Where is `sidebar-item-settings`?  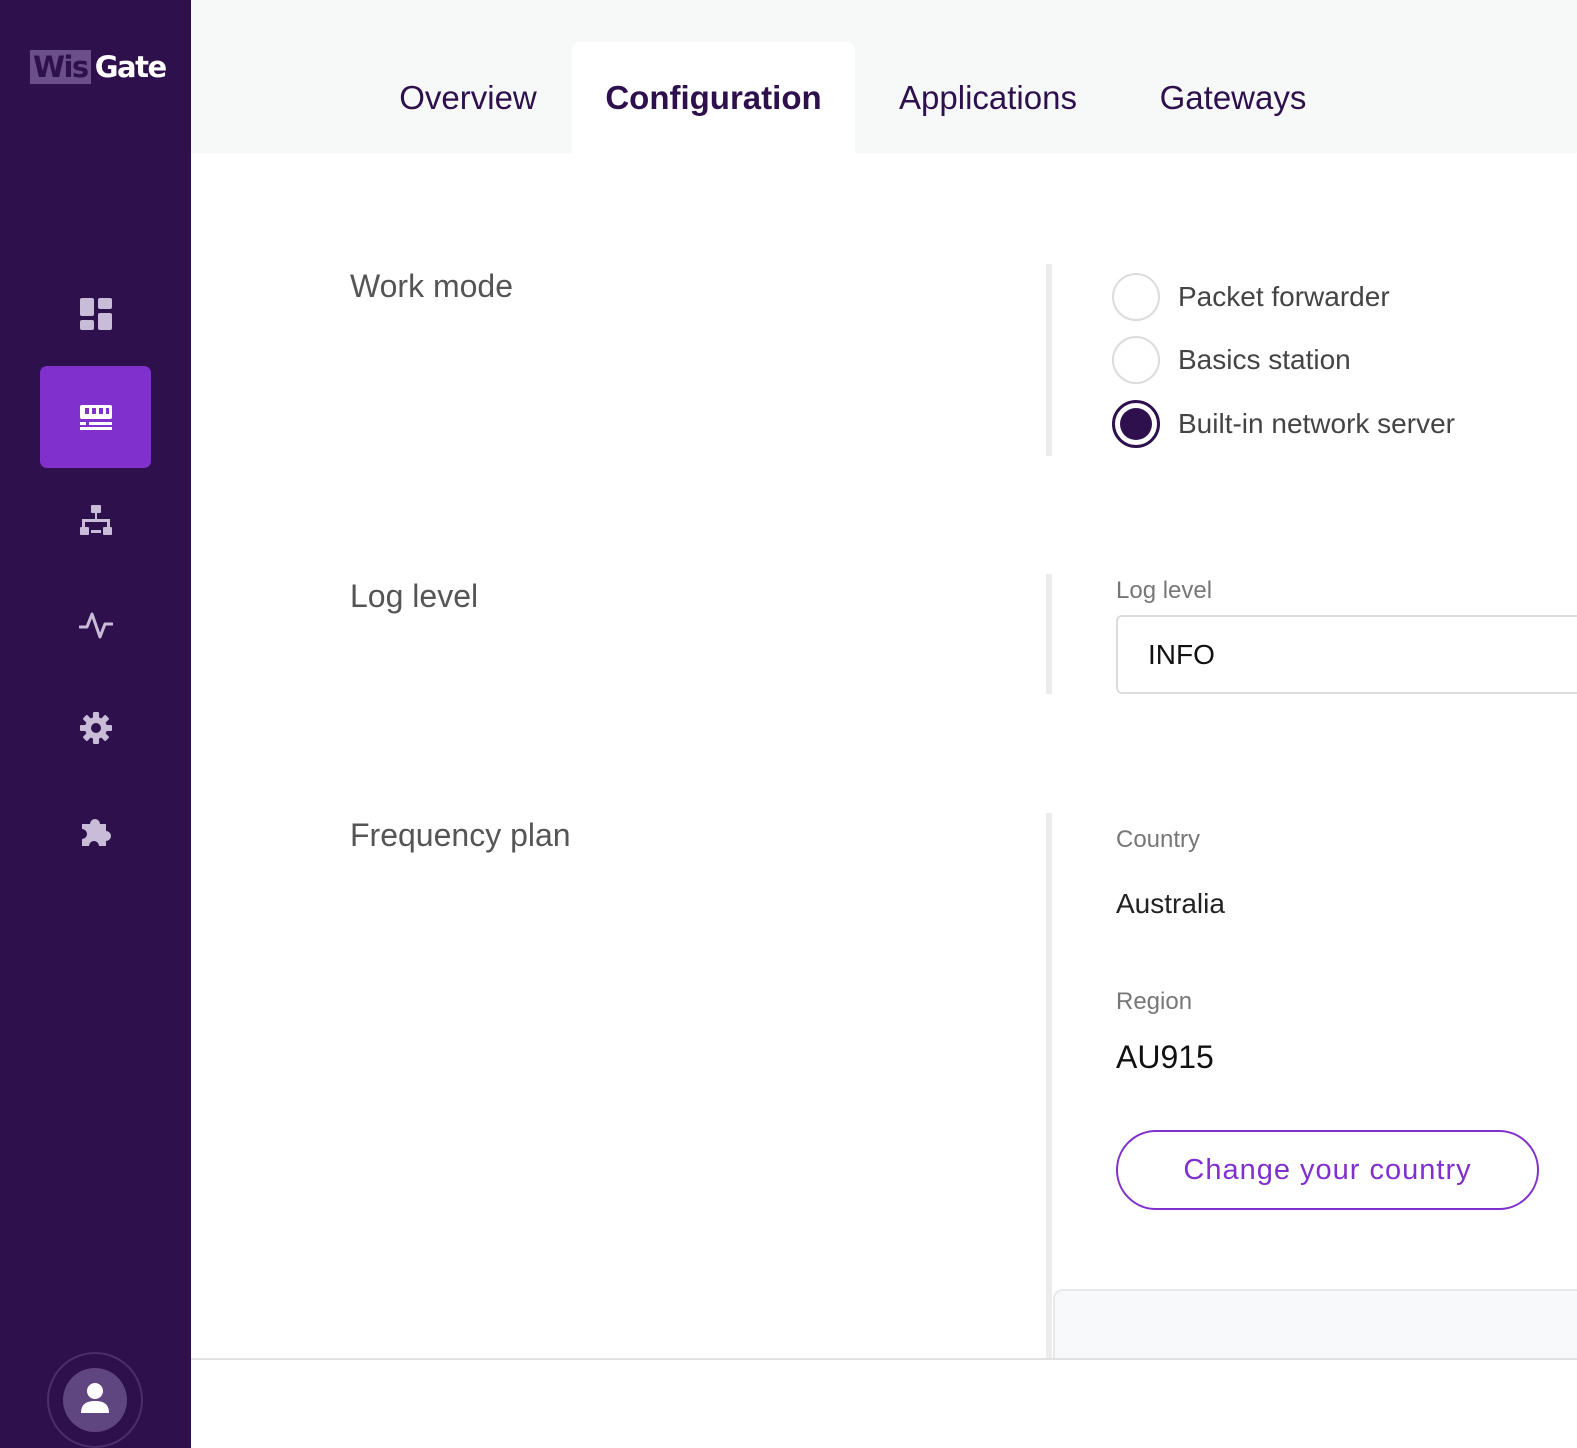 sidebar-item-settings is located at coordinates (95, 728).